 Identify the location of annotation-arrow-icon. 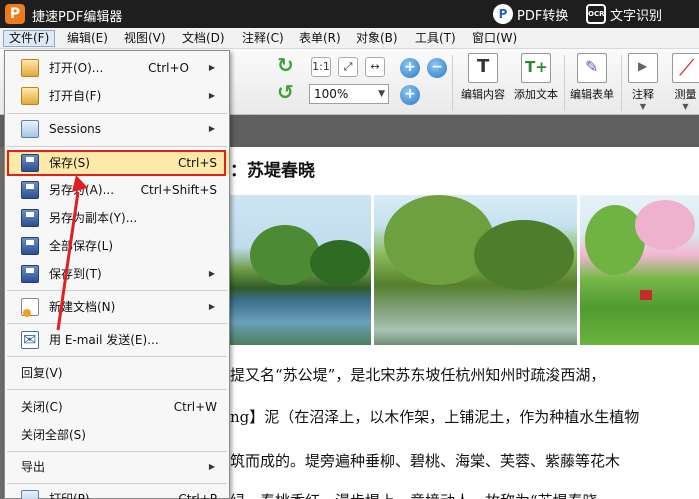
(72, 253).